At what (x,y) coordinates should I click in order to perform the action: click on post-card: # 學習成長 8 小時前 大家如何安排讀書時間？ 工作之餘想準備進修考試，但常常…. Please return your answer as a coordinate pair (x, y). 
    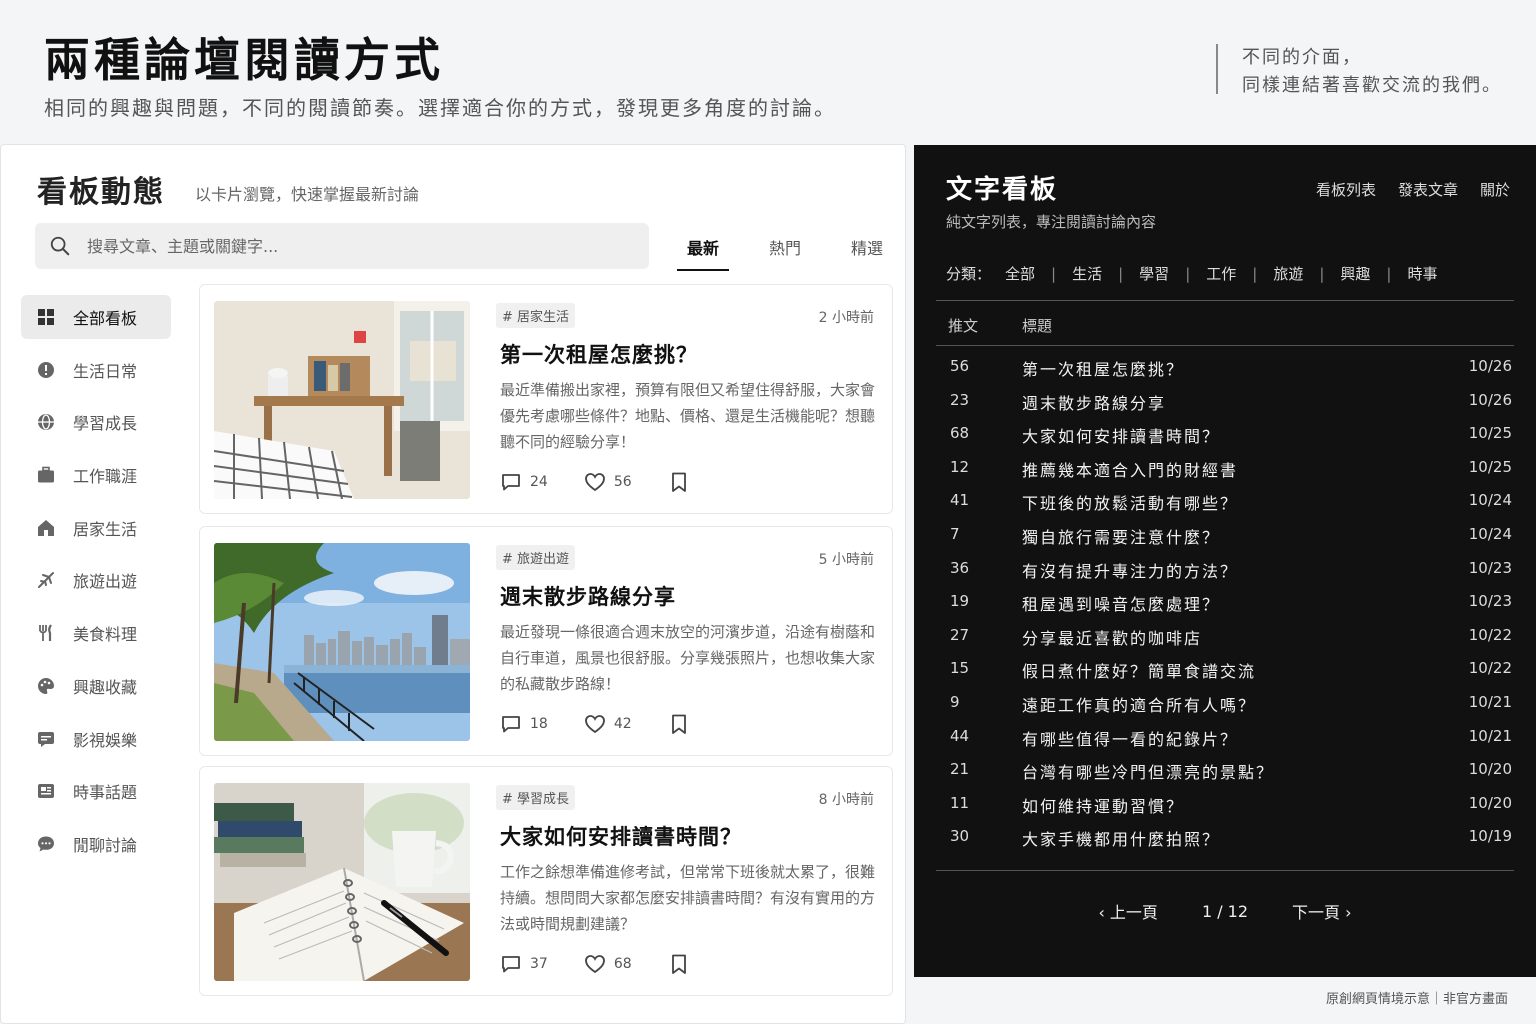
    Looking at the image, I should click on (546, 881).